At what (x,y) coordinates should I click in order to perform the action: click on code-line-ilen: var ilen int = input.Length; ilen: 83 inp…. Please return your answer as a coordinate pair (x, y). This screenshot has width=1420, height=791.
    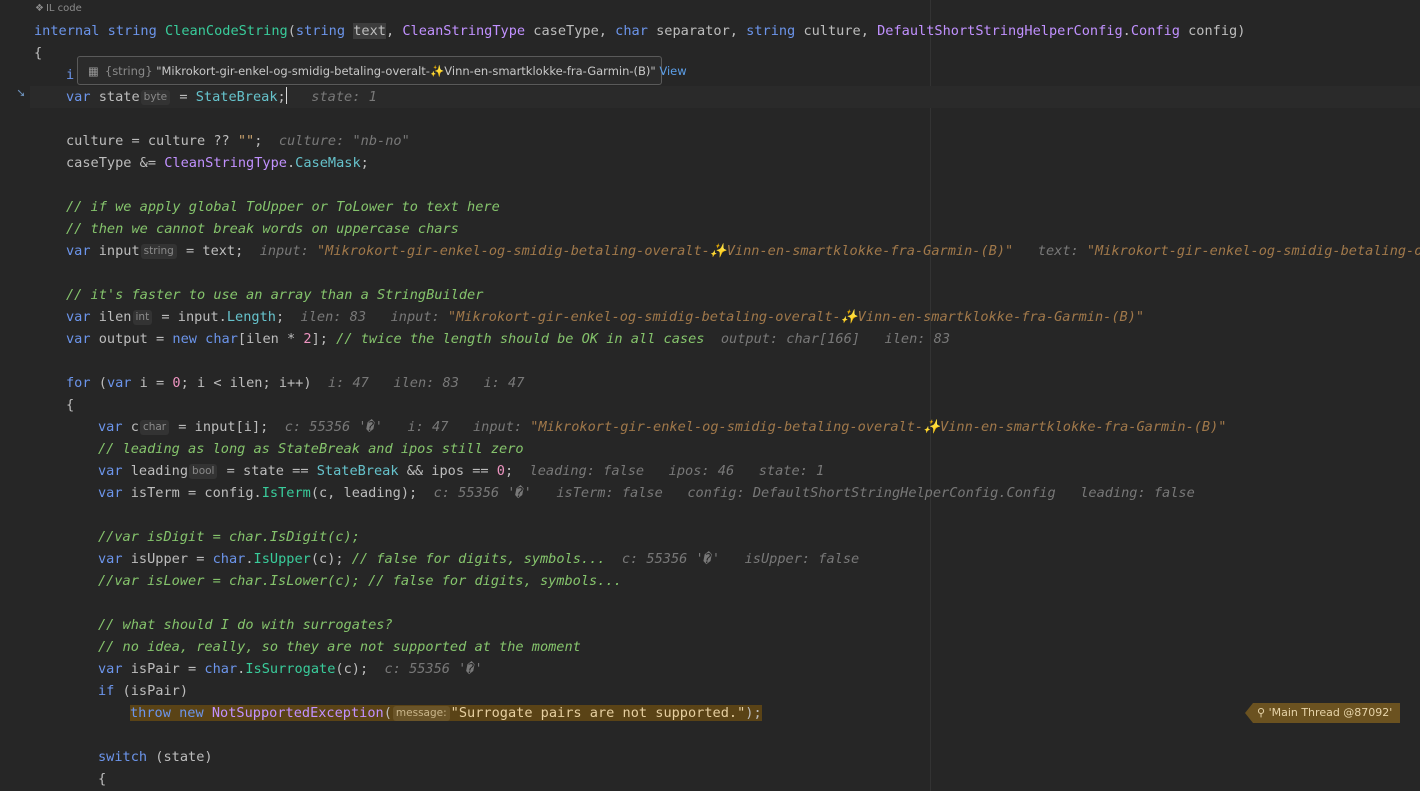
    Looking at the image, I should click on (605, 317).